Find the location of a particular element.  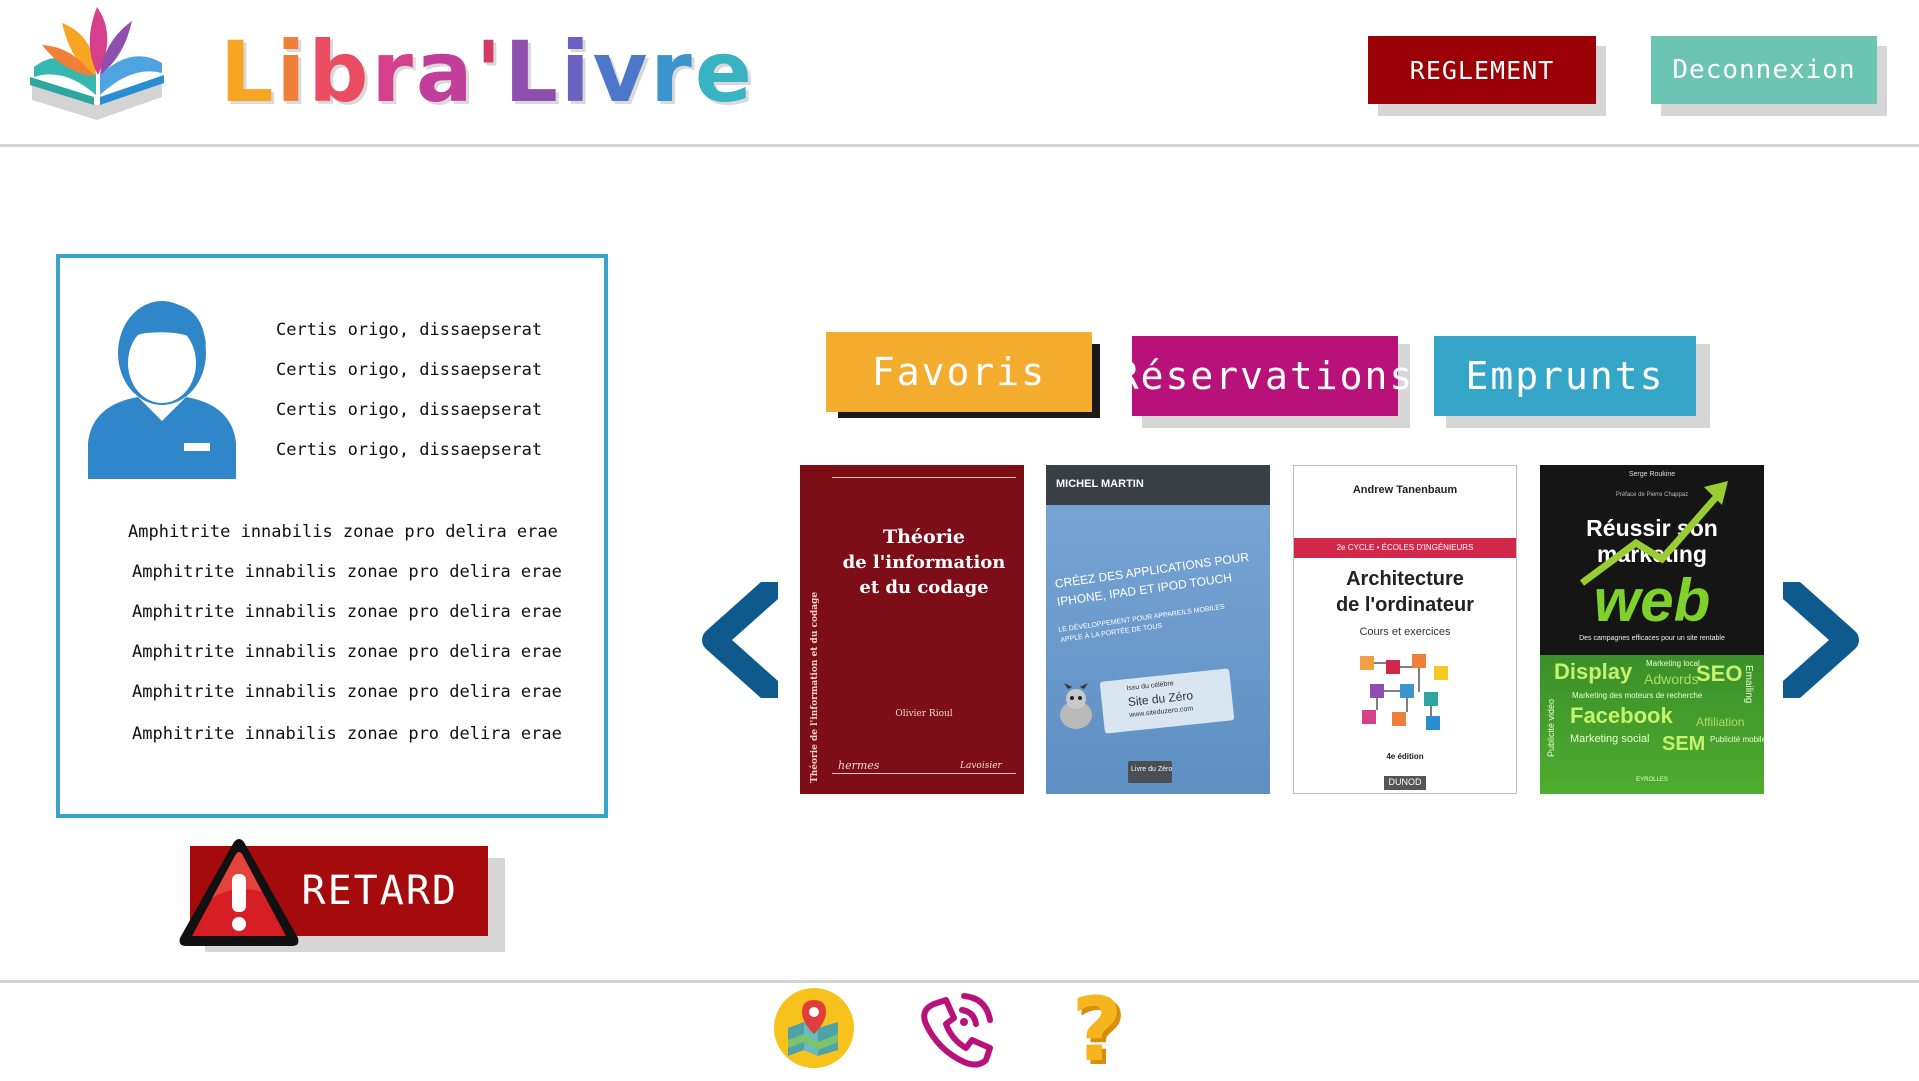

brand-letter: b is located at coordinates (340, 72).